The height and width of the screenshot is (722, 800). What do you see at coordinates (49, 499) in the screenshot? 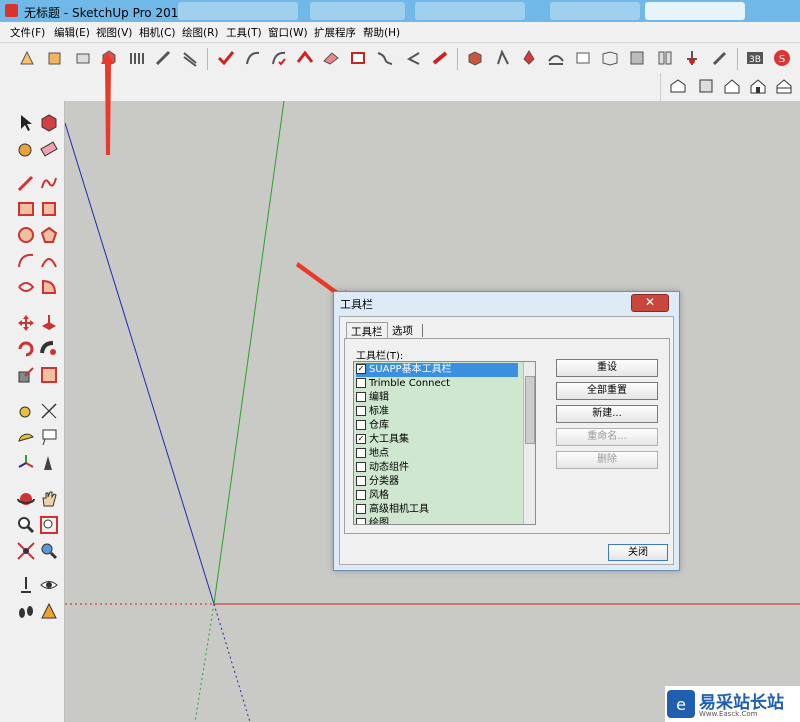
I see `pan-hand-icon` at bounding box center [49, 499].